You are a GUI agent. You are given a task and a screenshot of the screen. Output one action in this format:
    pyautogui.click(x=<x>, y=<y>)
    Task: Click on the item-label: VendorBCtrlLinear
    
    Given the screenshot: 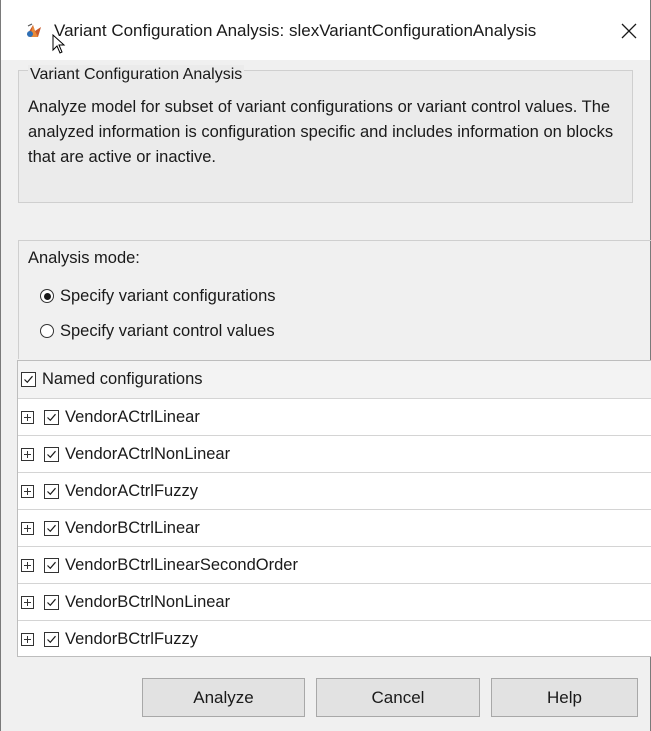 What is the action you would take?
    pyautogui.click(x=132, y=527)
    